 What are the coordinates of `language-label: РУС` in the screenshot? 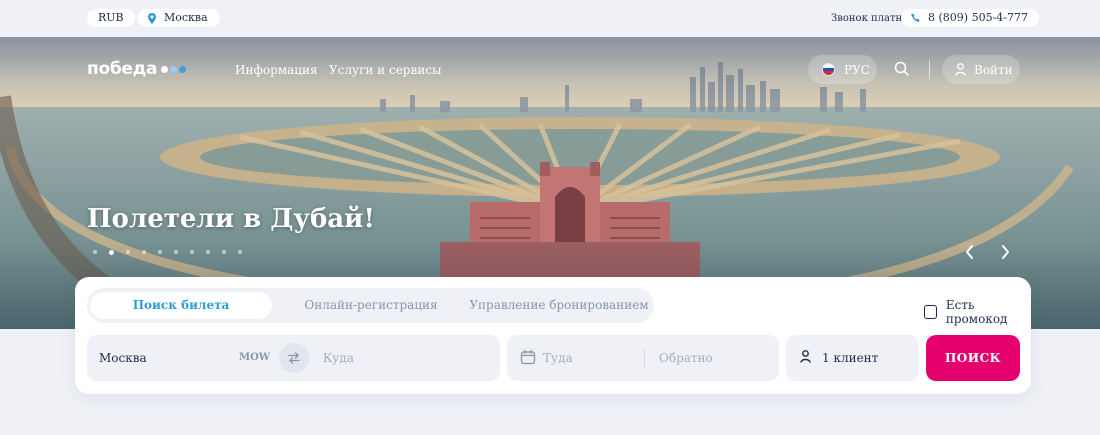 It's located at (857, 69).